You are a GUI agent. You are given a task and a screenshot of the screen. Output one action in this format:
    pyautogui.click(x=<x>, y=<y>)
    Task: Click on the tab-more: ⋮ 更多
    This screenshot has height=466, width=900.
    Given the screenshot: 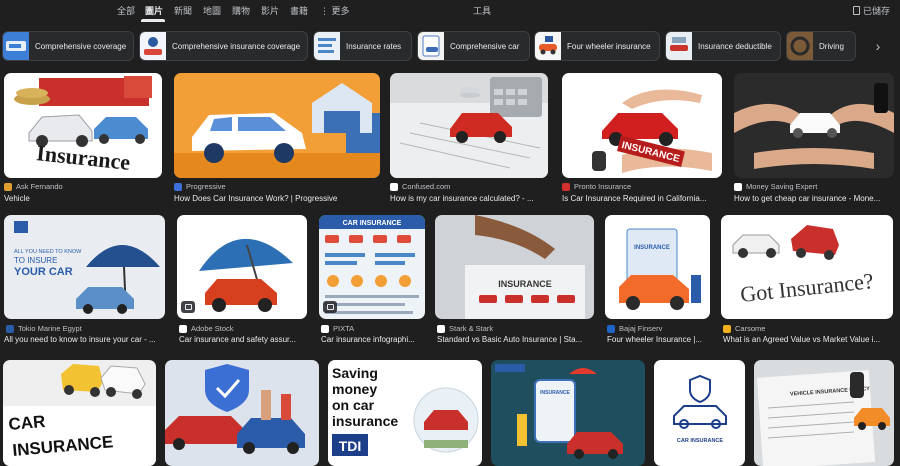 What is the action you would take?
    pyautogui.click(x=335, y=10)
    